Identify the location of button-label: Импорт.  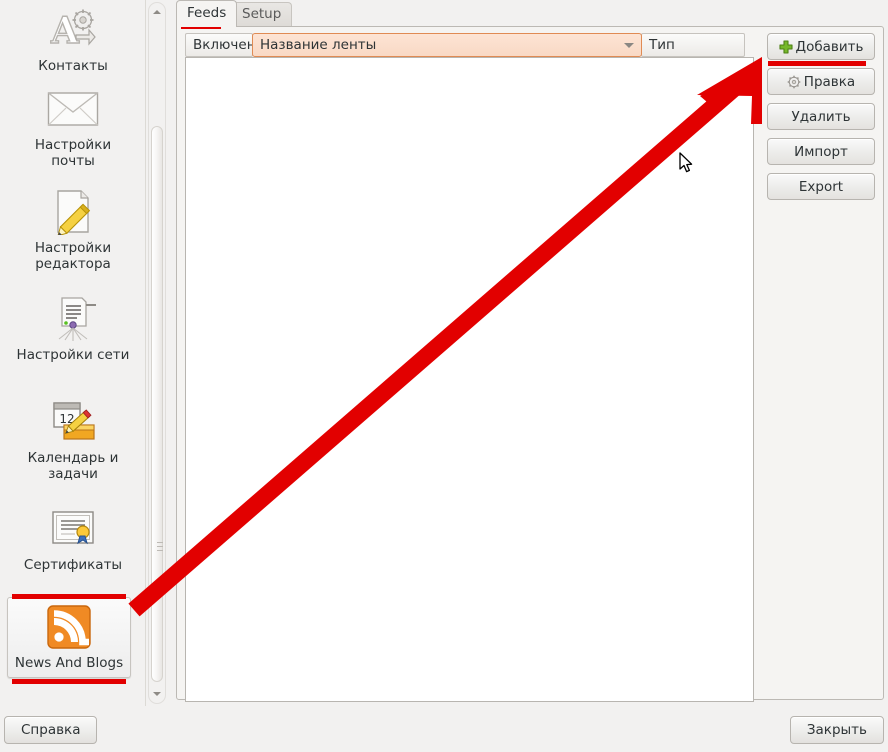
(821, 151).